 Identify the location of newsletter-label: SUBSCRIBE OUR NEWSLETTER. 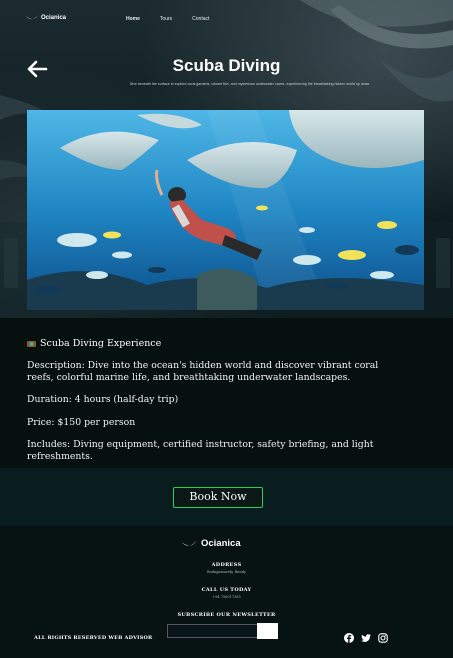
(226, 615).